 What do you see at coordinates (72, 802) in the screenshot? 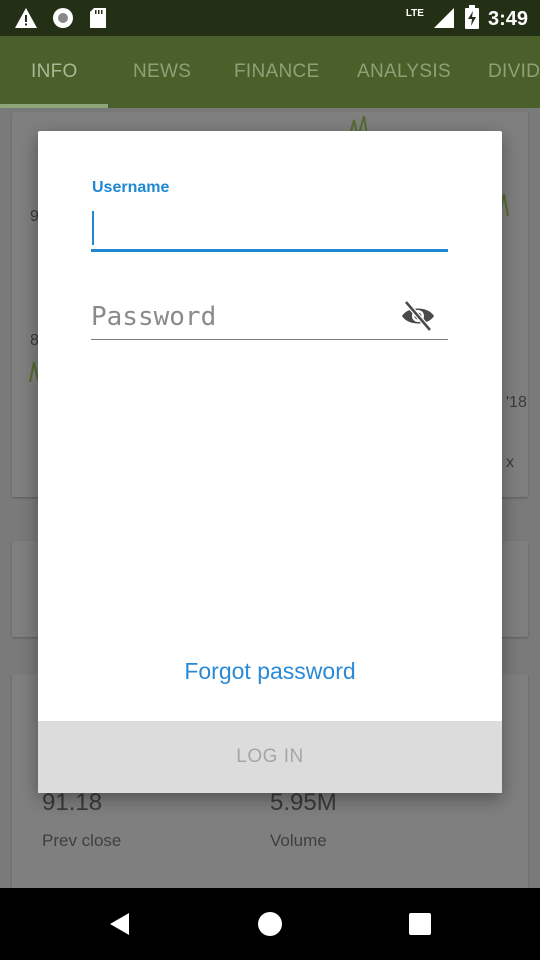
I see `prev-close-value: 91.18` at bounding box center [72, 802].